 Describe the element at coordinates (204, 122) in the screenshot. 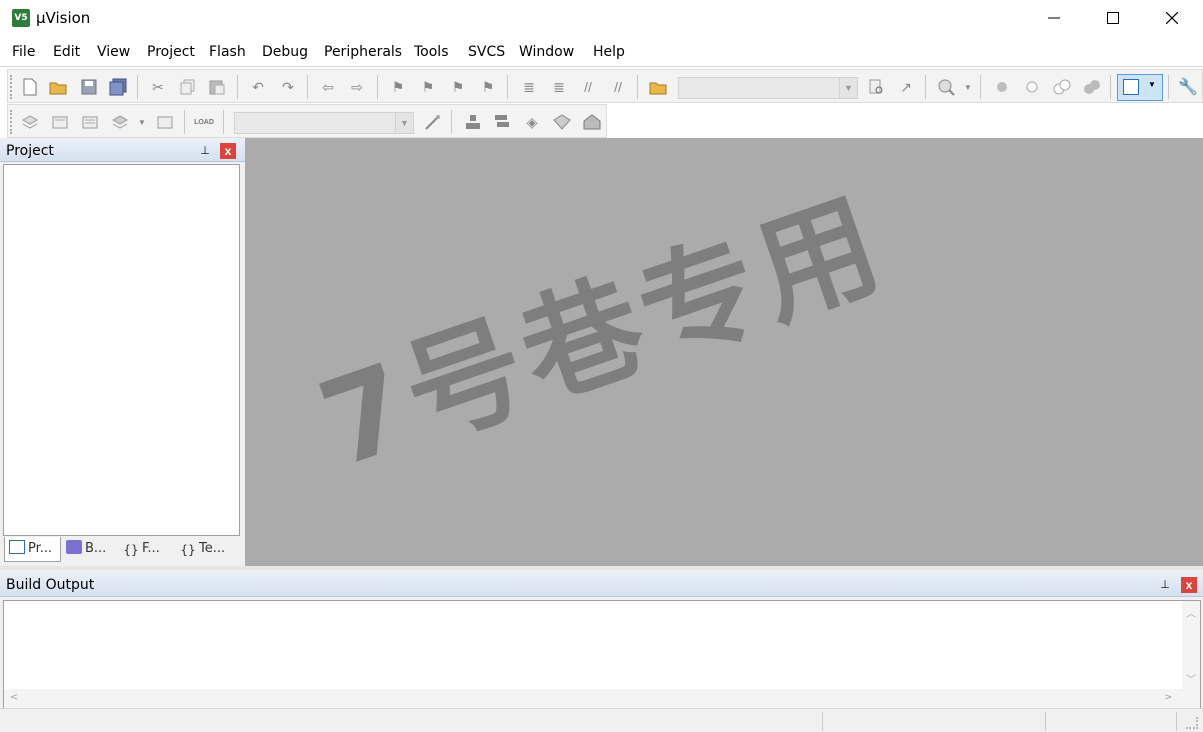

I see `download-icon: LOAD` at that location.